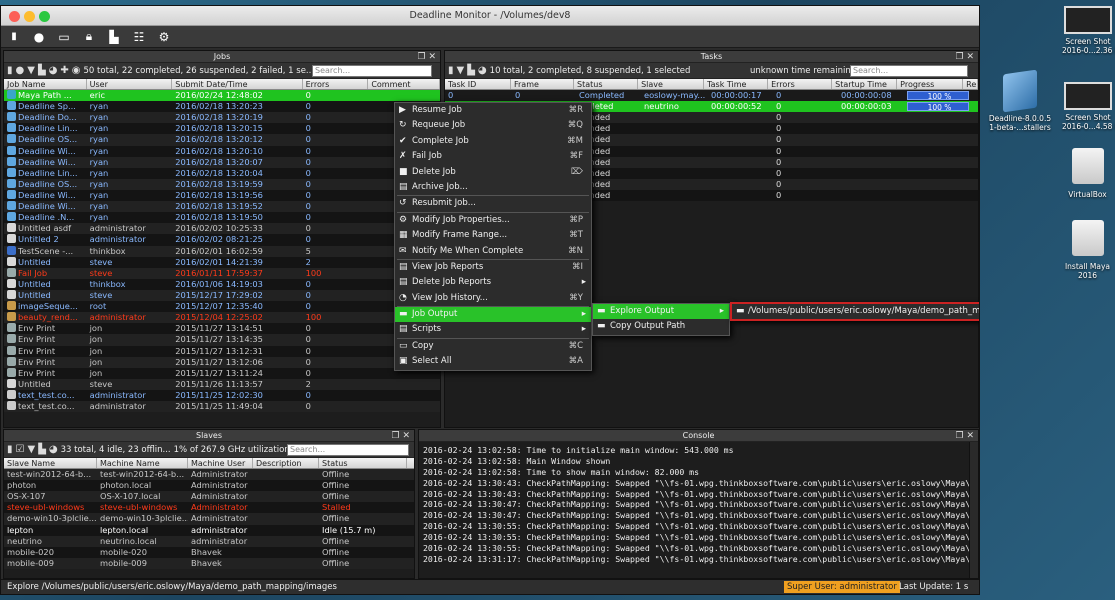 The width and height of the screenshot is (1115, 600). I want to click on desktop-icon-virtualbox: VirtualBox, so click(1087, 173).